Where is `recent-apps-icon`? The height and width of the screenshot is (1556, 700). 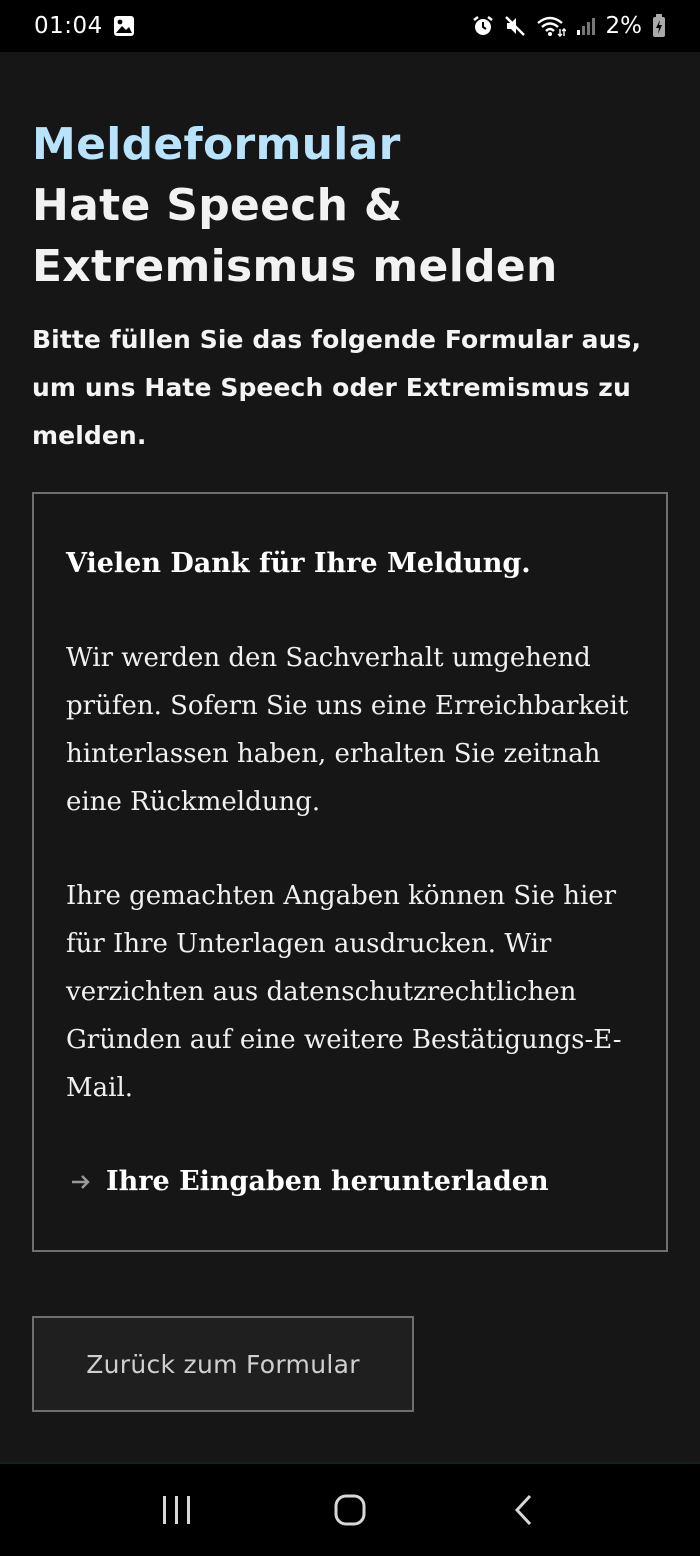
recent-apps-icon is located at coordinates (177, 1510).